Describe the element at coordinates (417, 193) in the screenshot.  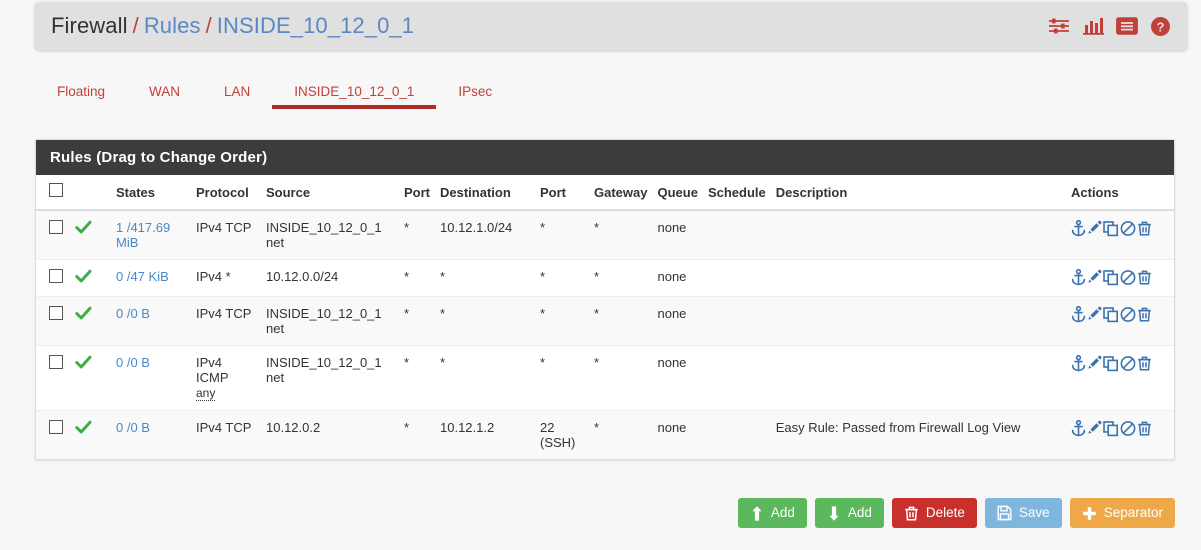
I see `column-source-port: Port` at that location.